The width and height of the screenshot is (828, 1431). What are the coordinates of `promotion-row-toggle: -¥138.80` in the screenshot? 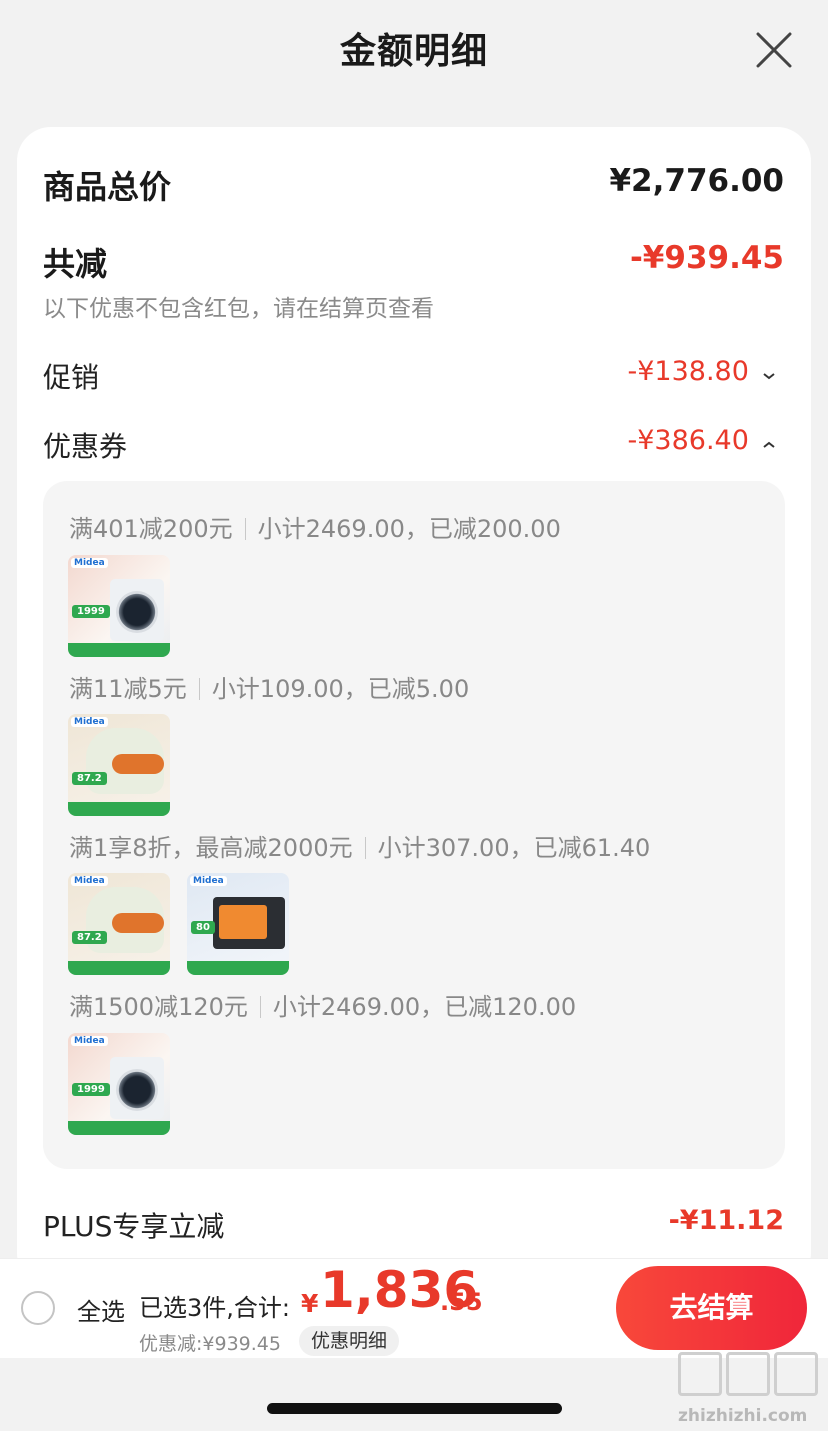 It's located at (702, 371).